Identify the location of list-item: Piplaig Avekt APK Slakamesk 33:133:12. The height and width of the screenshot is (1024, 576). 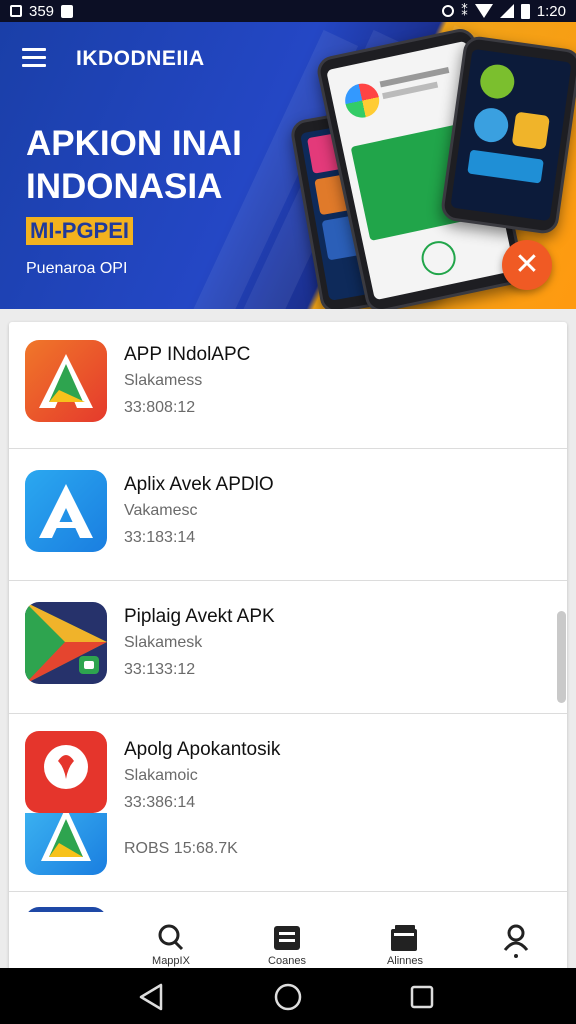
(288, 647).